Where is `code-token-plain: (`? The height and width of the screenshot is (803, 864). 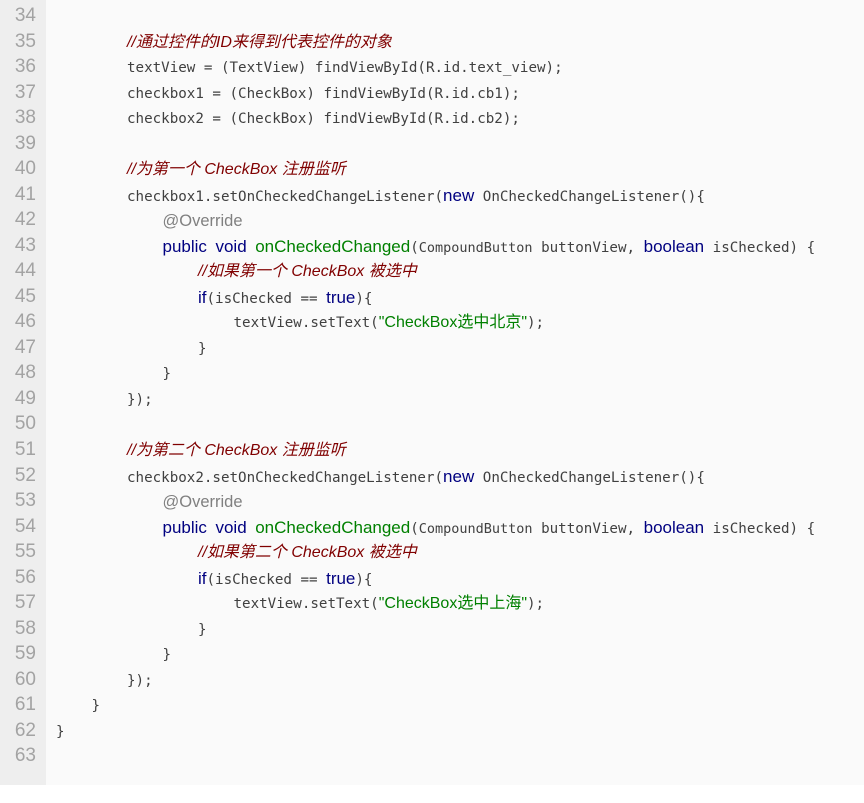
code-token-plain: ( is located at coordinates (414, 247).